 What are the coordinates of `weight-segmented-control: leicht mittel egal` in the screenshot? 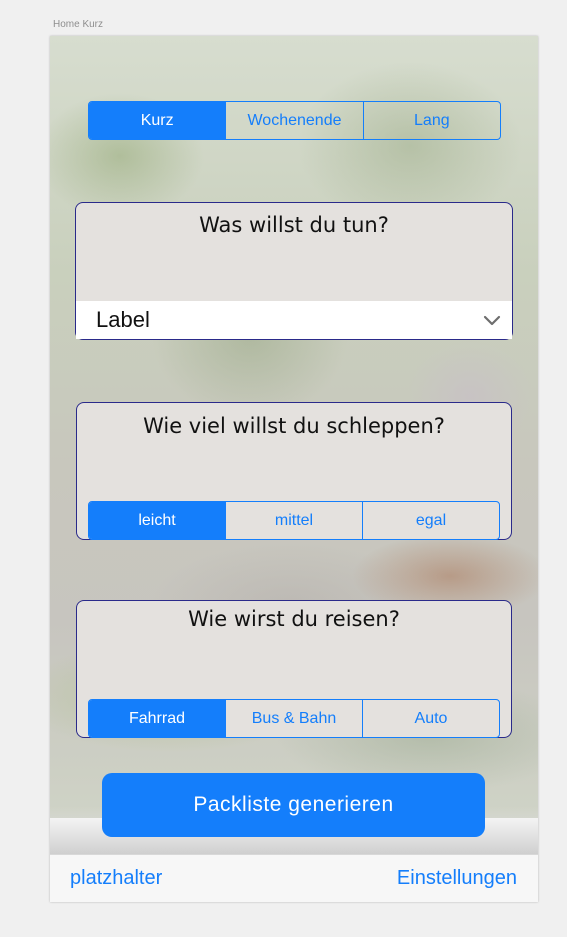 It's located at (294, 520).